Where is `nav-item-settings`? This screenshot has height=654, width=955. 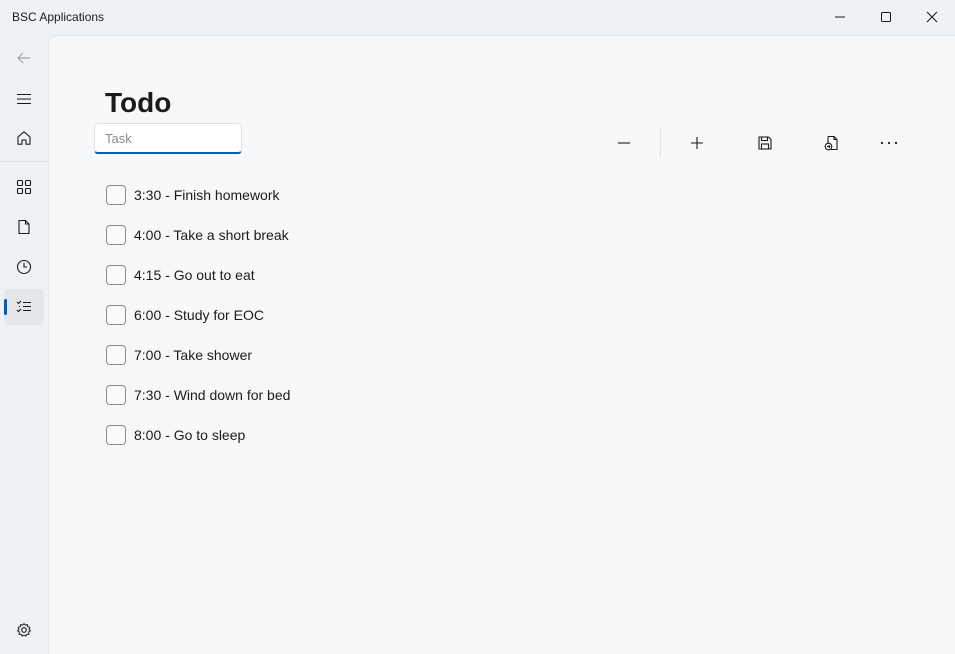 nav-item-settings is located at coordinates (24, 630).